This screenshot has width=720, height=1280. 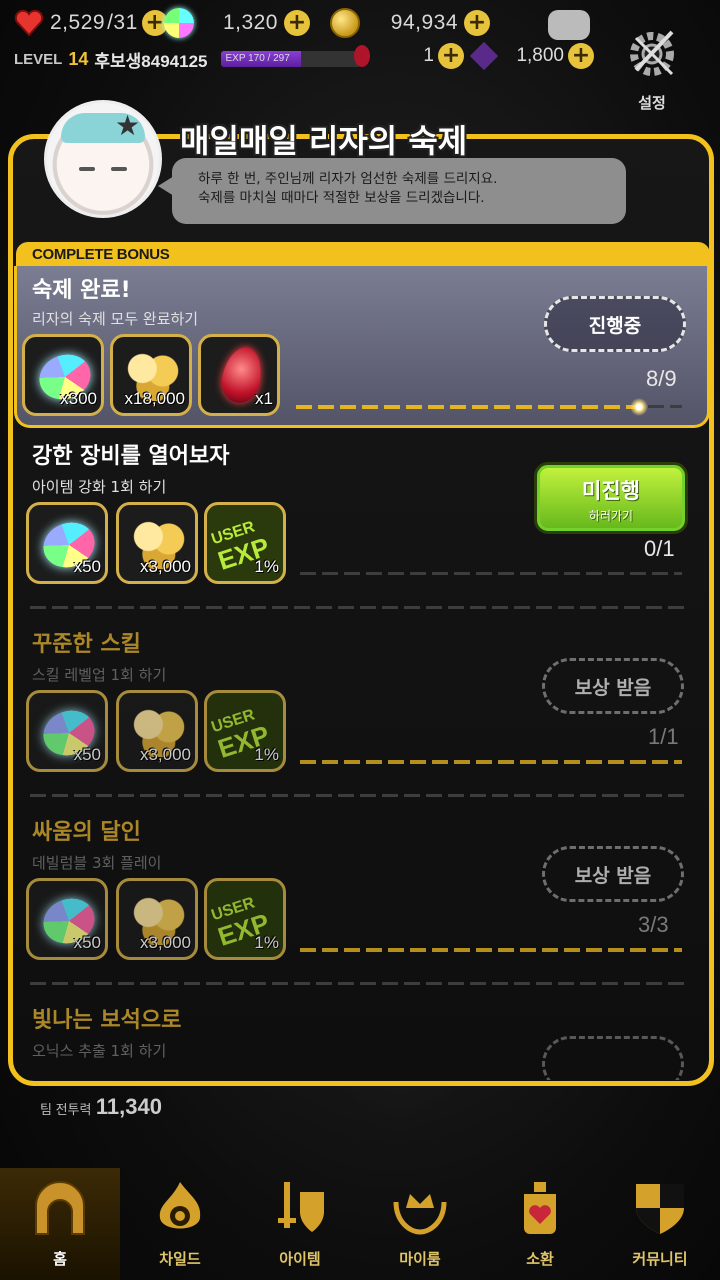 I want to click on add-gold-button: +, so click(x=477, y=23).